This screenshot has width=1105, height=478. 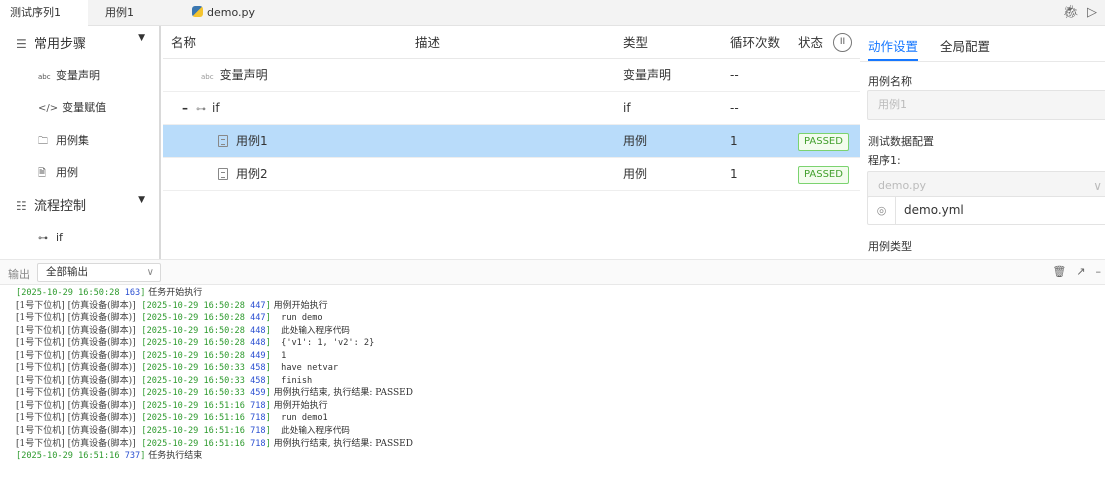 I want to click on column-header-description: 描述, so click(x=427, y=42).